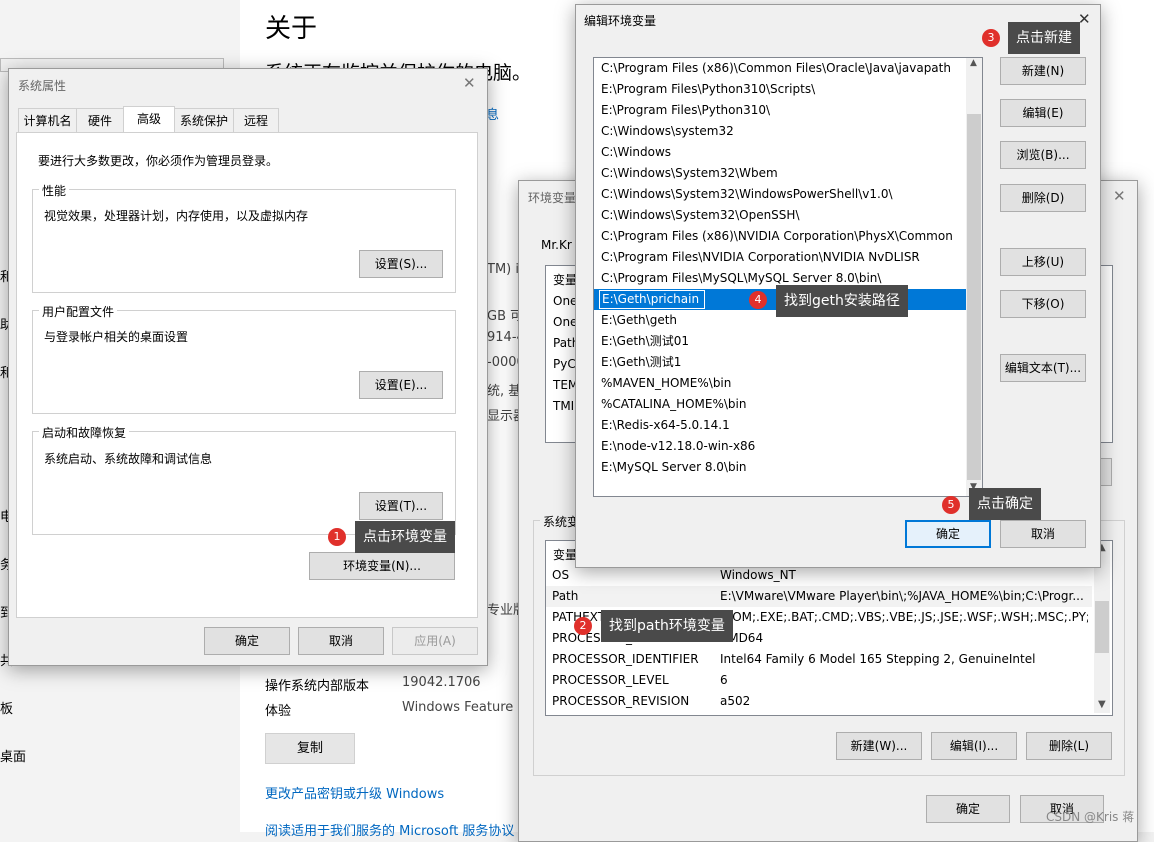 This screenshot has width=1154, height=842. What do you see at coordinates (13, 755) in the screenshot?
I see `sidebar-item-fragment: 桌面` at bounding box center [13, 755].